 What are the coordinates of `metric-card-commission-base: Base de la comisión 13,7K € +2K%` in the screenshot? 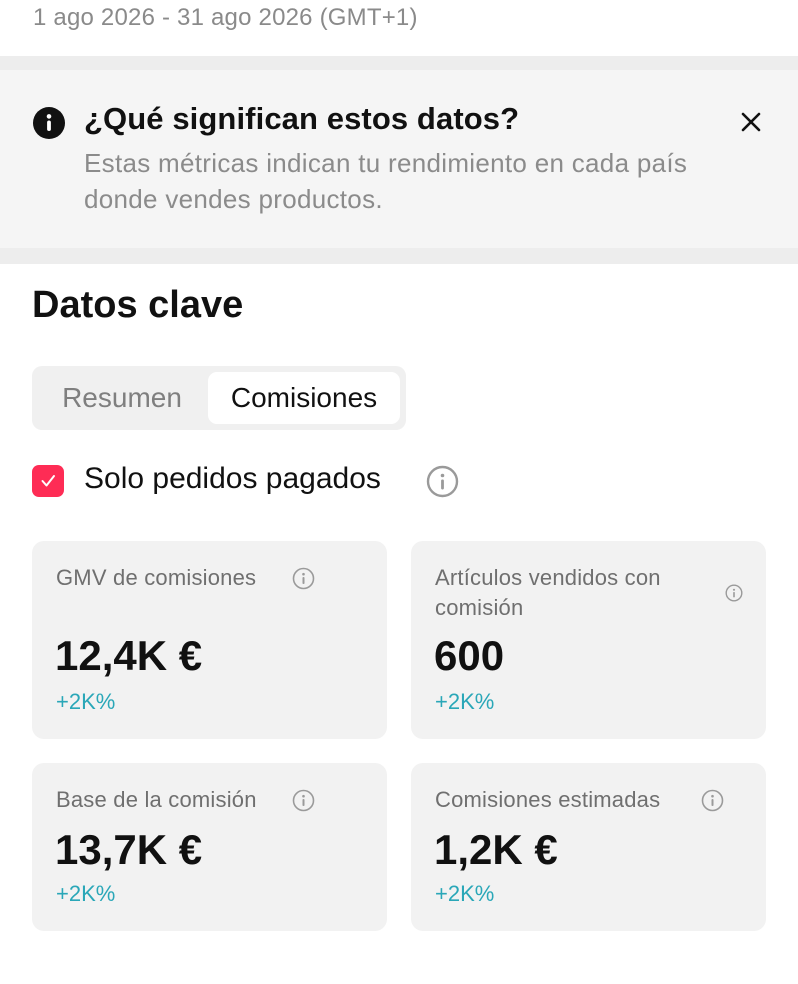 It's located at (209, 847).